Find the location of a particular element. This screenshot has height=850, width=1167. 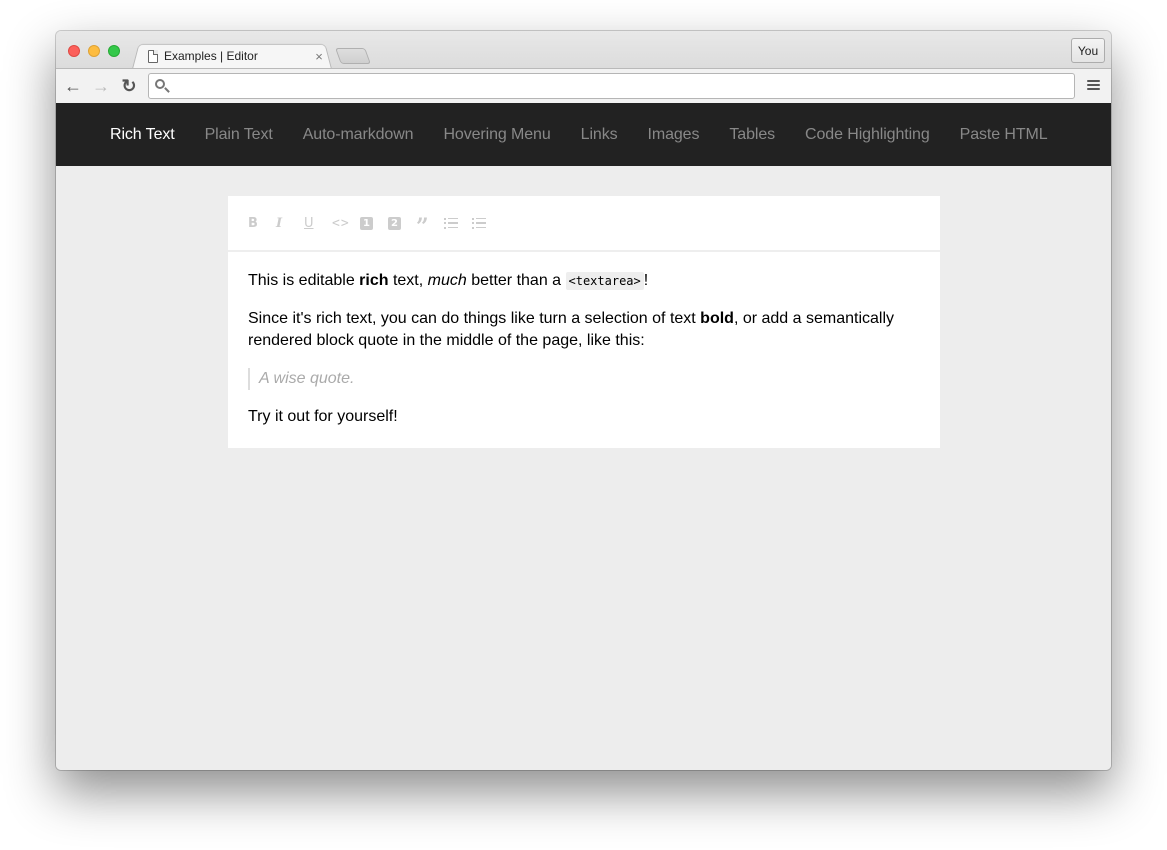

numbered-list-button is located at coordinates (458, 223).